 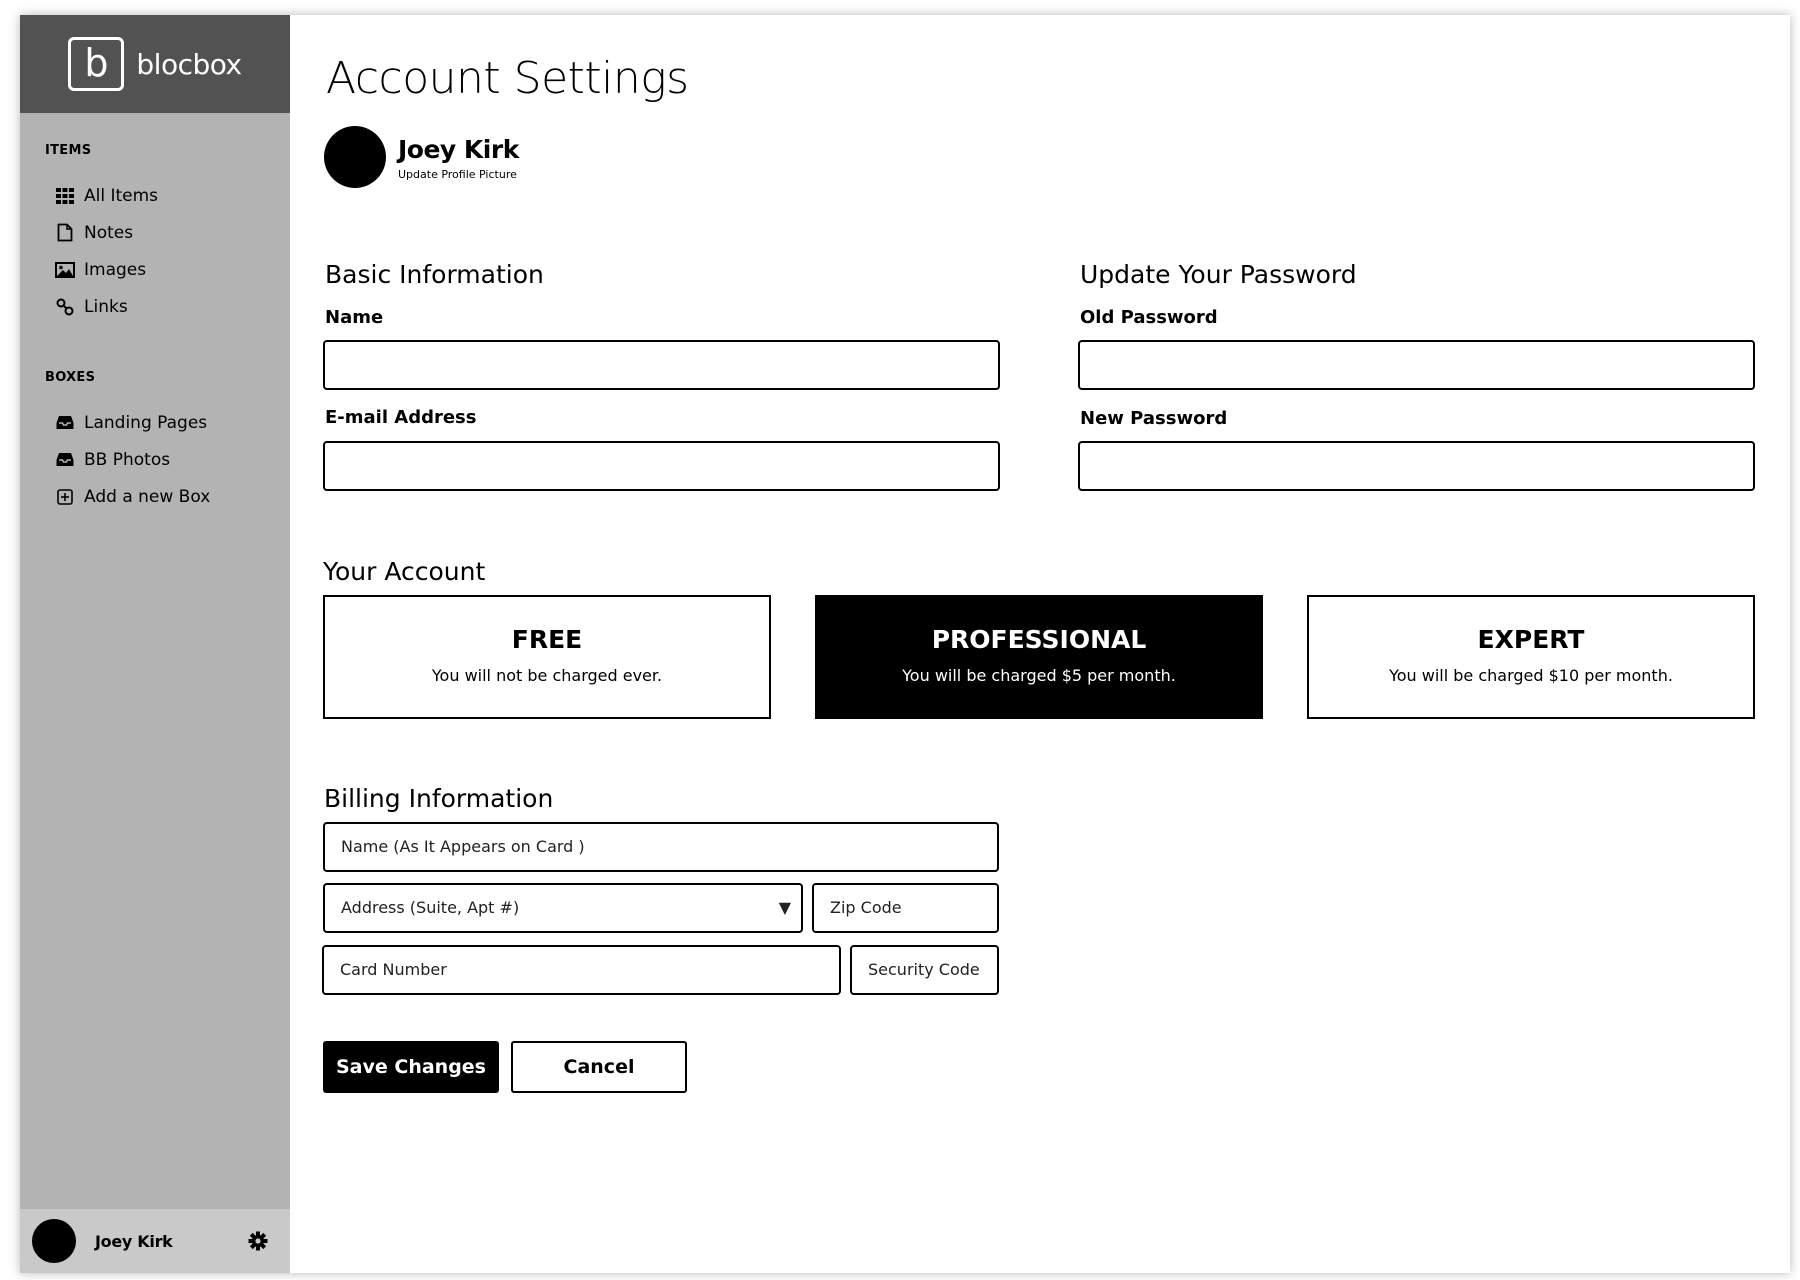 What do you see at coordinates (1416, 365) in the screenshot?
I see `old-password-field` at bounding box center [1416, 365].